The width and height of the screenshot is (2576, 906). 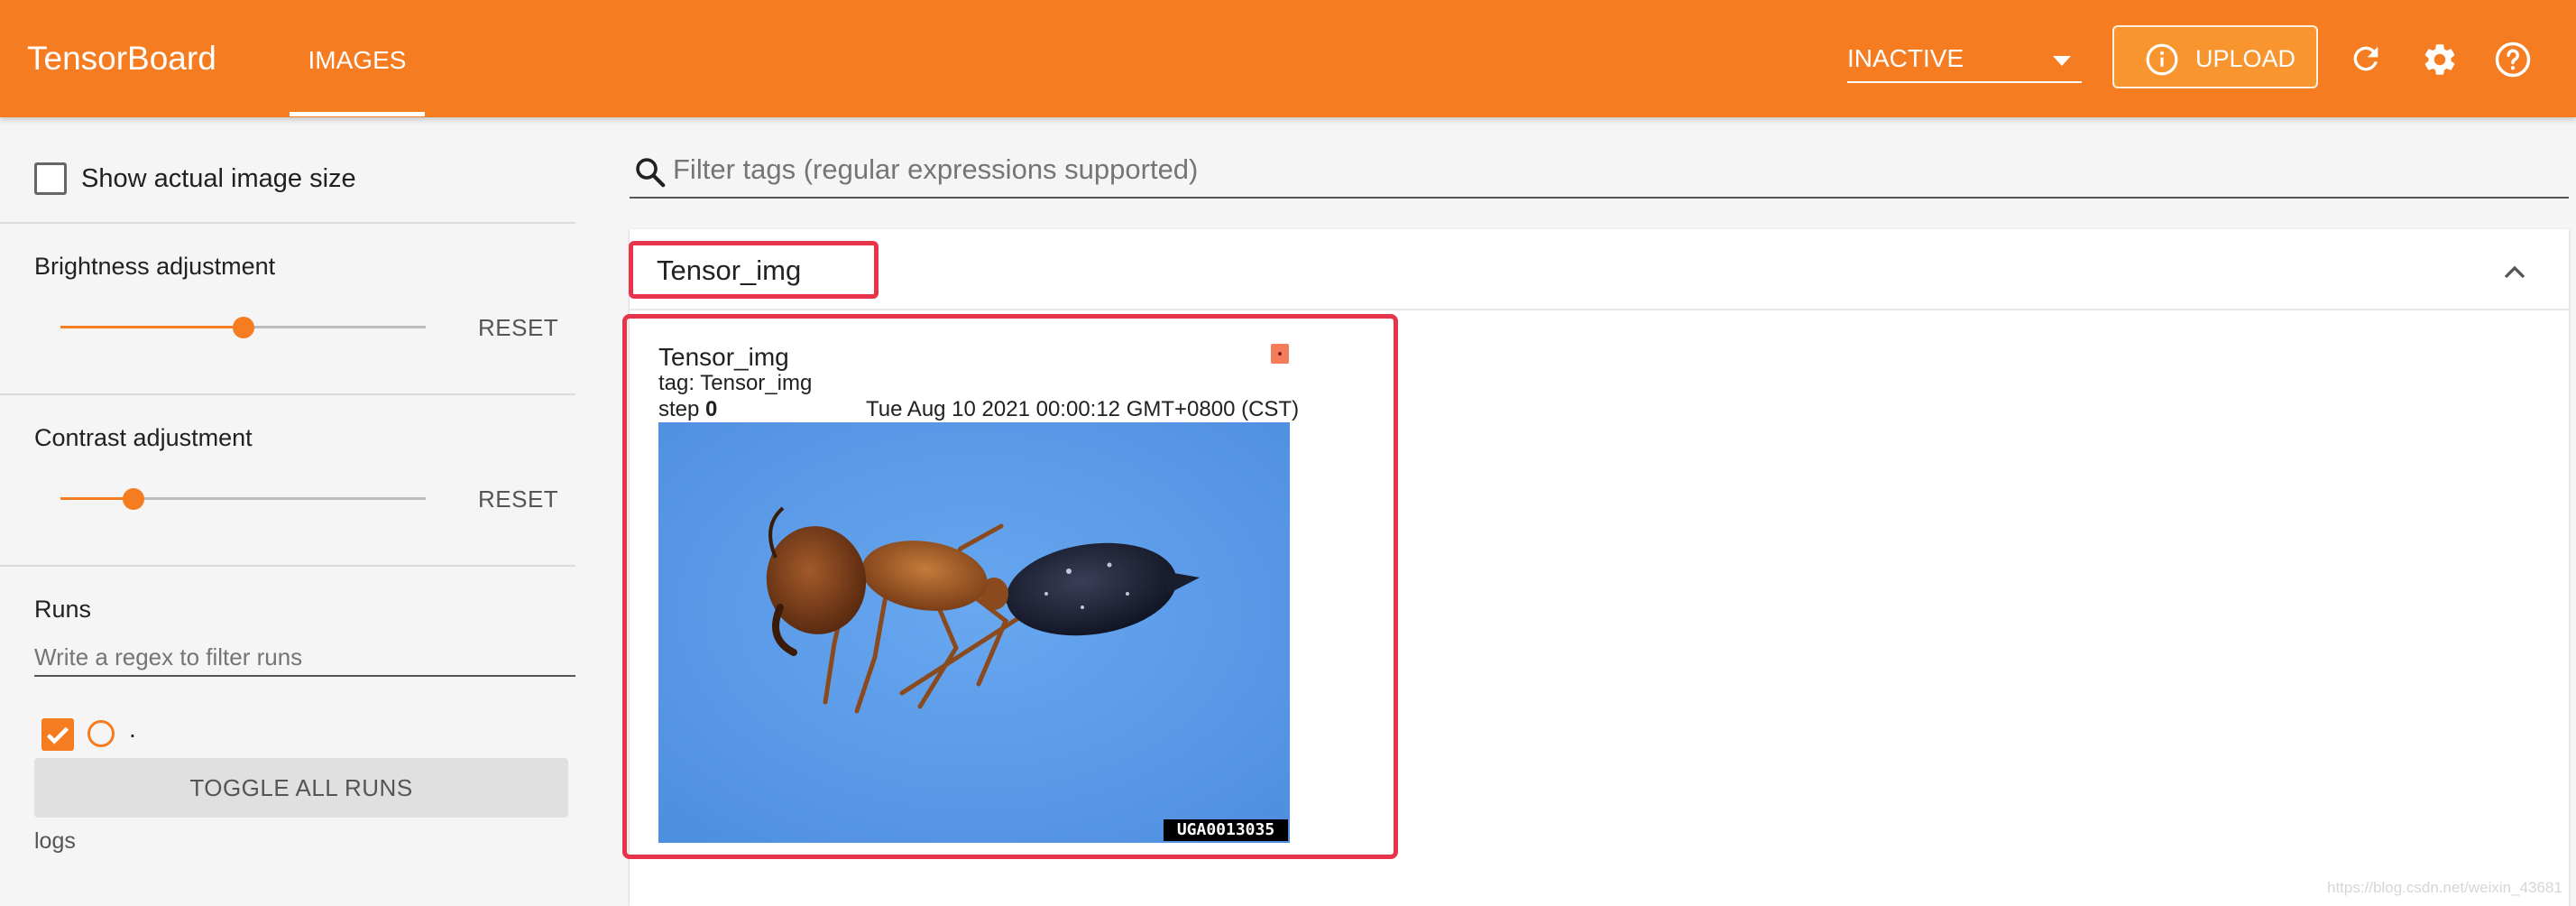 What do you see at coordinates (50, 178) in the screenshot?
I see `show-actual-size-checkbox` at bounding box center [50, 178].